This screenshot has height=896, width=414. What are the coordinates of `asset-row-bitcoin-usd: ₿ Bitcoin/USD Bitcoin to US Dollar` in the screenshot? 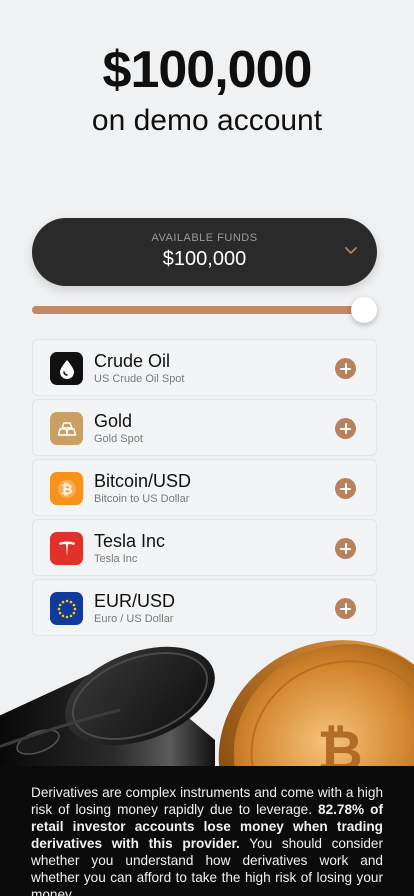 It's located at (204, 487).